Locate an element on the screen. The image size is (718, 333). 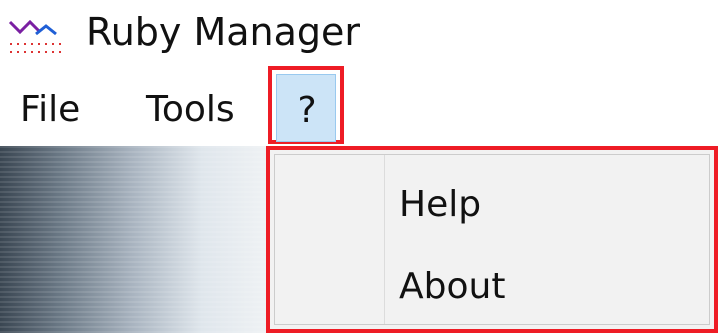
menu-question-label: ? is located at coordinates (307, 110).